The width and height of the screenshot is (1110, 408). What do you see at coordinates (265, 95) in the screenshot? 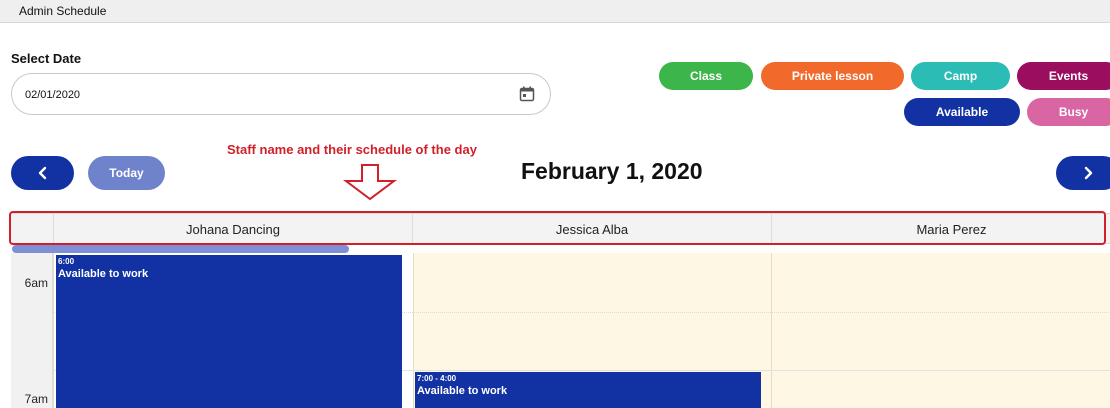
I see `date-input` at bounding box center [265, 95].